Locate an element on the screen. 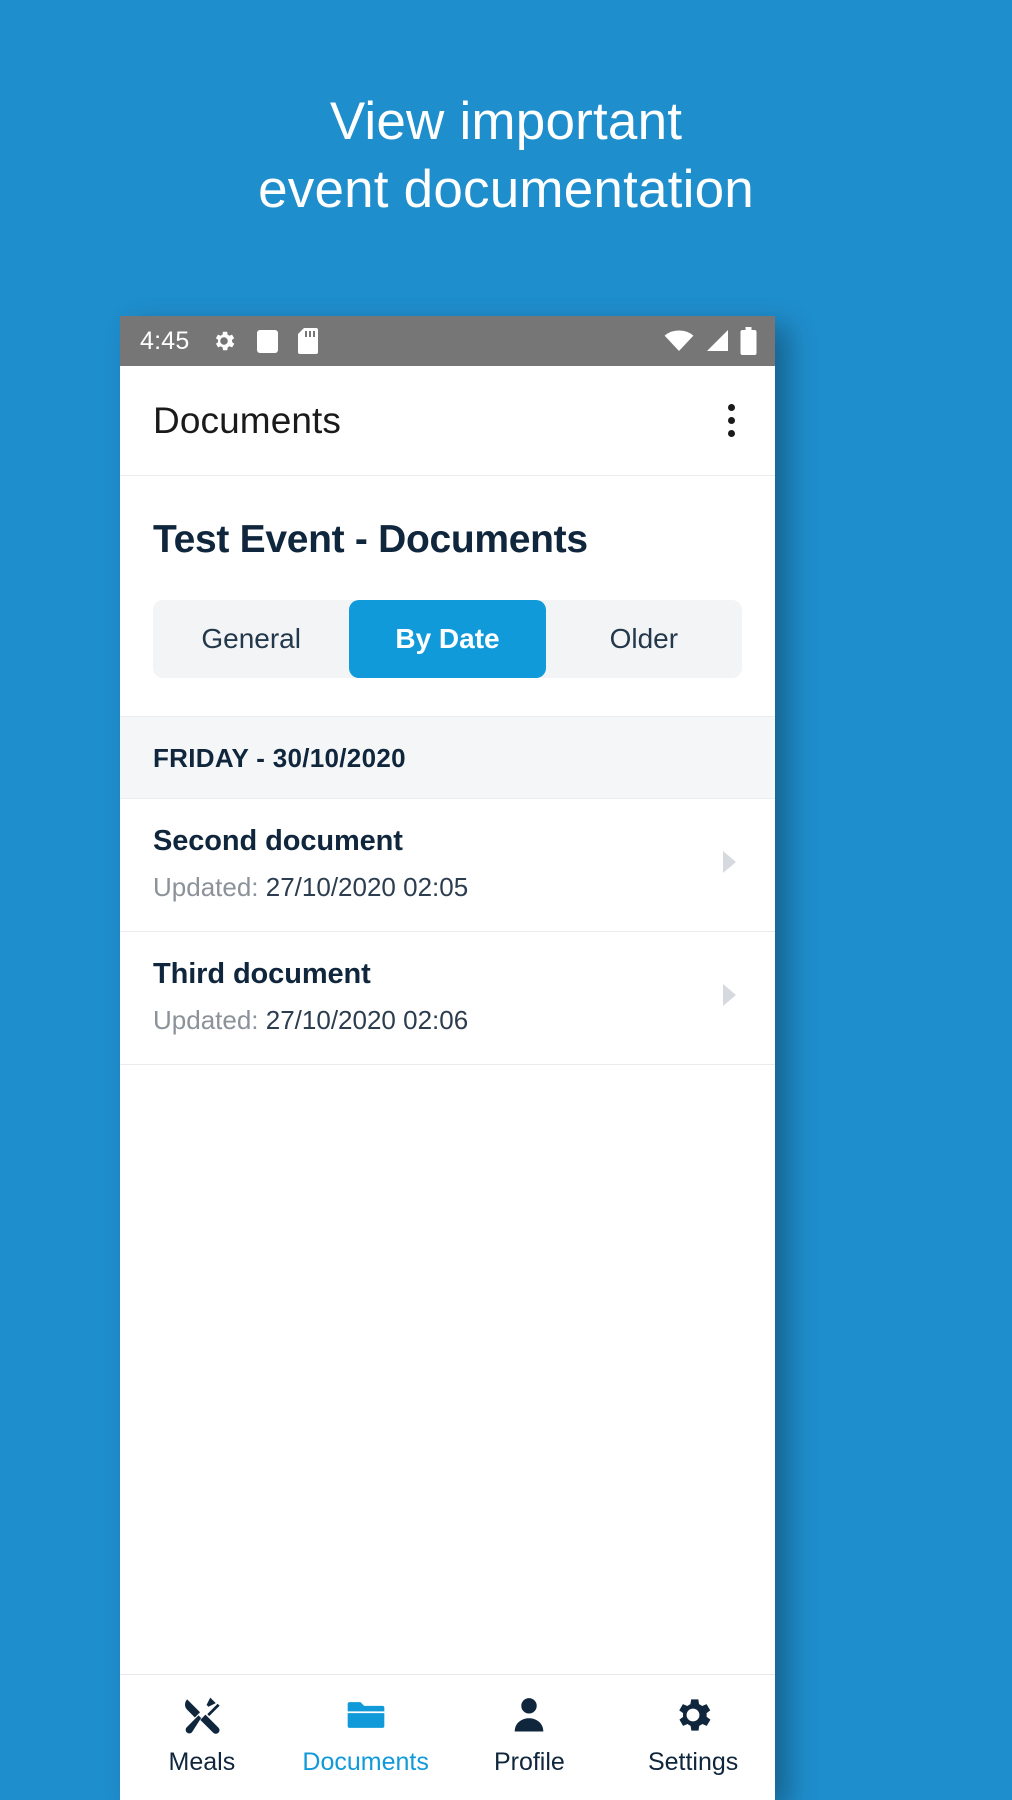  wifi-icon is located at coordinates (679, 341).